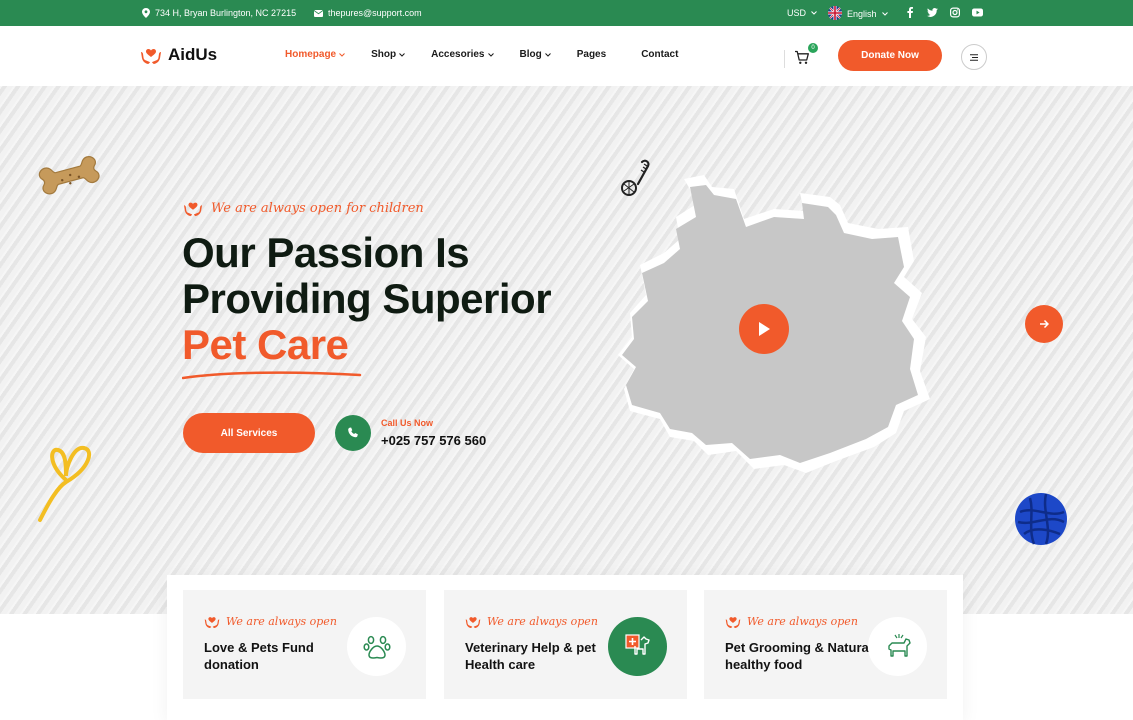 The image size is (1133, 720). I want to click on currency-selector: USD, so click(802, 13).